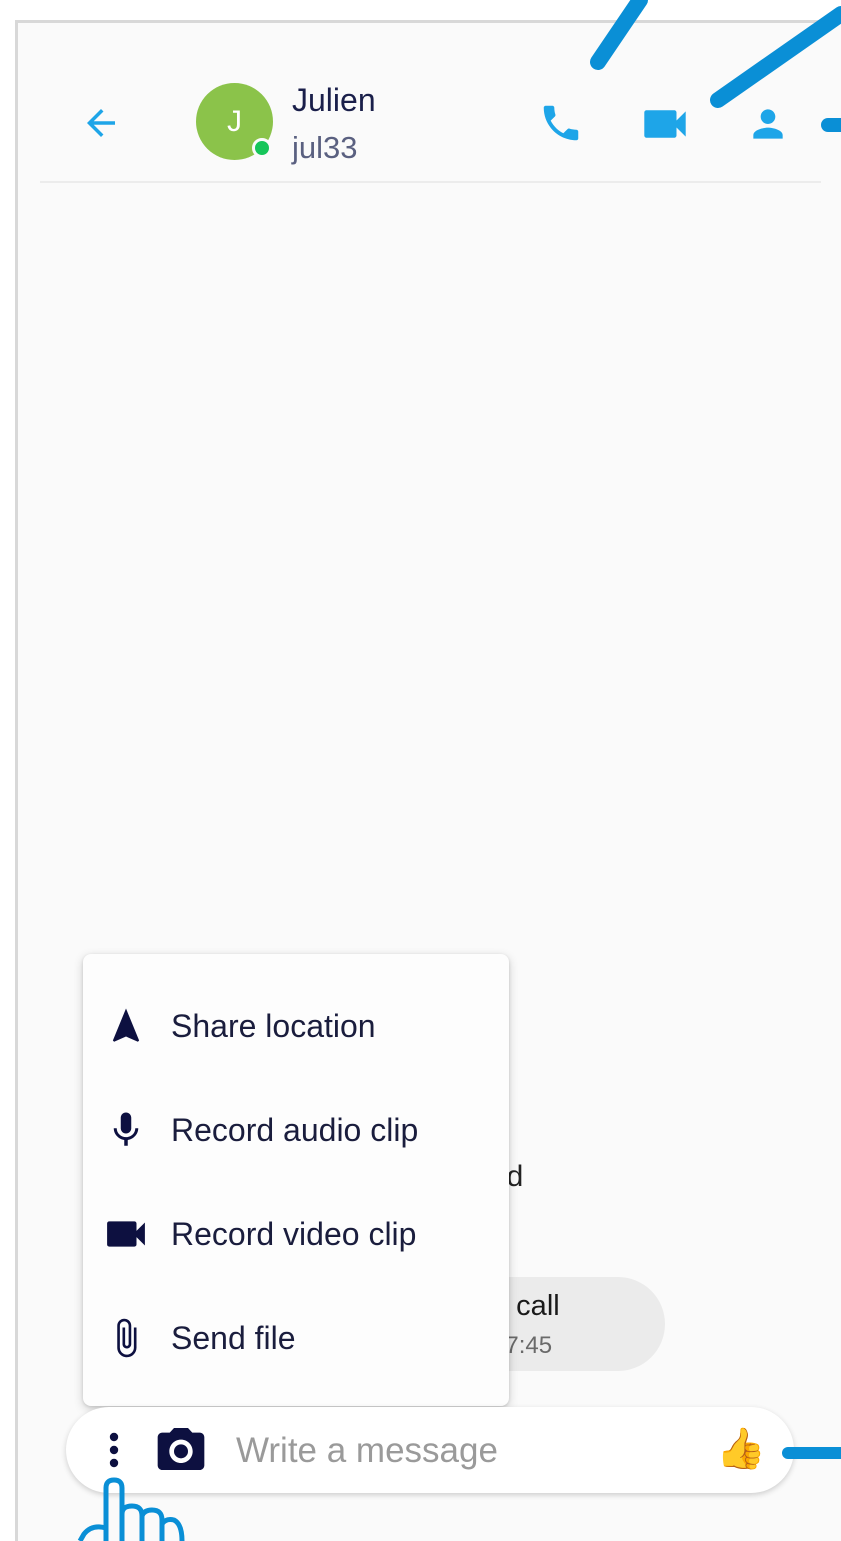 The image size is (841, 1541). I want to click on conversation-toolbar: J Julien jul33, so click(430, 116).